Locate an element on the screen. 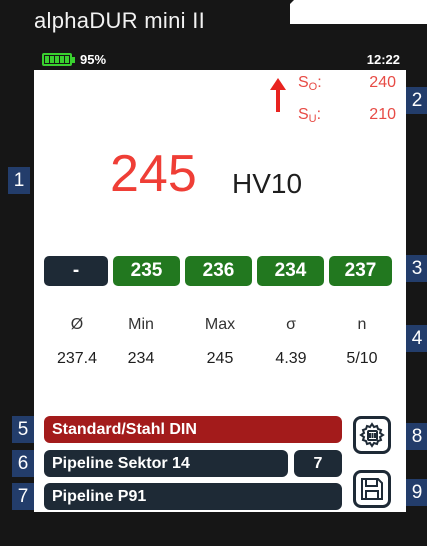 The width and height of the screenshot is (427, 546). hardness-value: 245 is located at coordinates (153, 174).